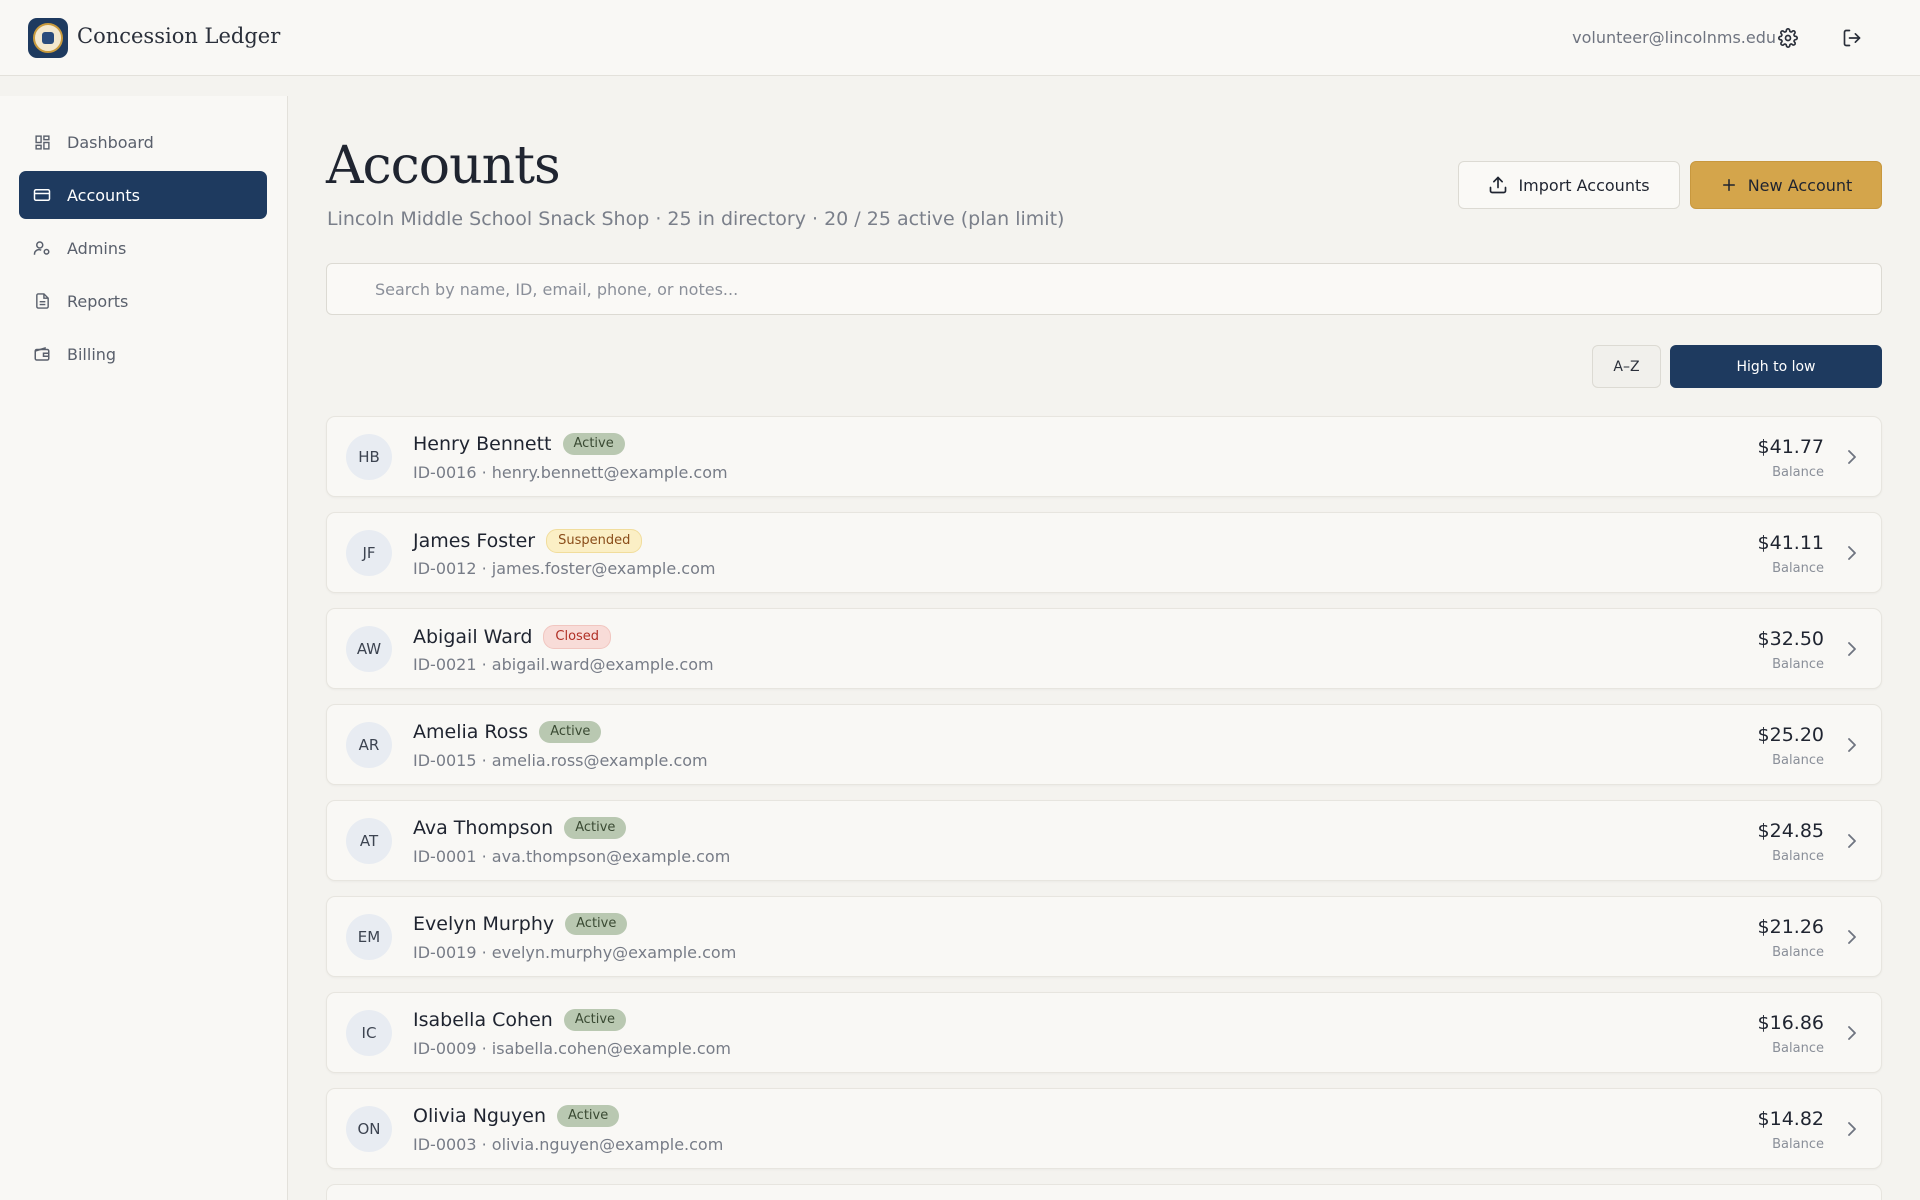 Image resolution: width=1920 pixels, height=1200 pixels. What do you see at coordinates (369, 937) in the screenshot?
I see `avatar: EM` at bounding box center [369, 937].